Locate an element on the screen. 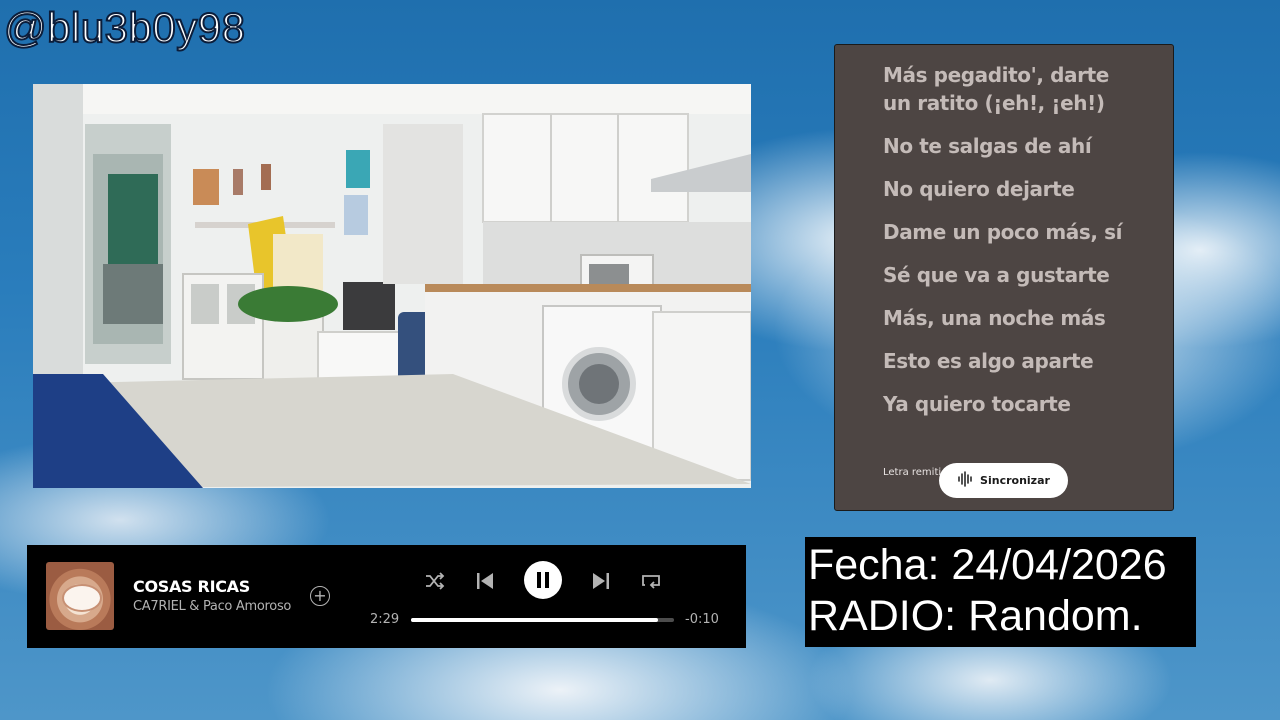  lyric-line: Sé que va a gustarte is located at coordinates (996, 275).